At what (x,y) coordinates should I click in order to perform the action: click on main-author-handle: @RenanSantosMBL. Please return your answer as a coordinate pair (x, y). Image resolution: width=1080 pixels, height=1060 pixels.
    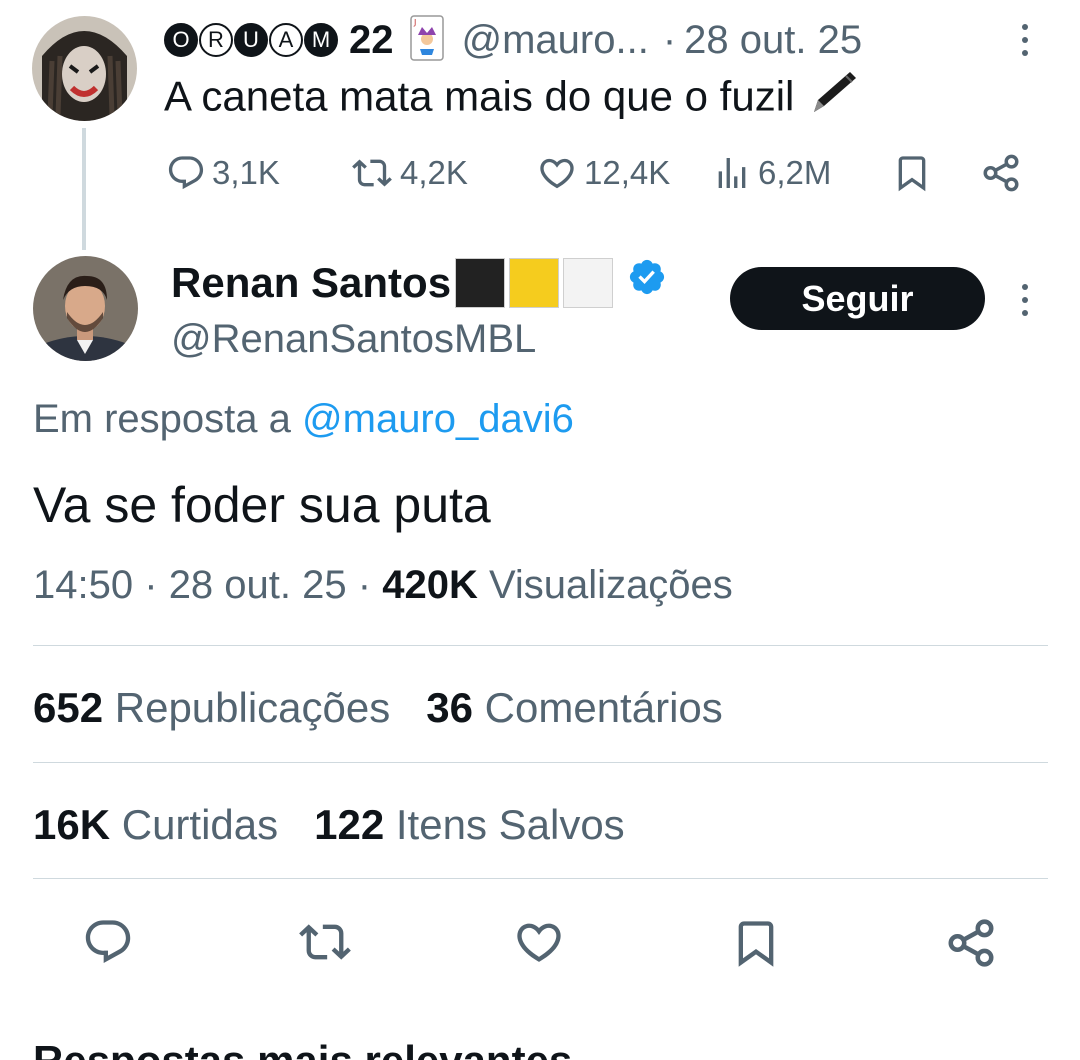
    Looking at the image, I should click on (353, 339).